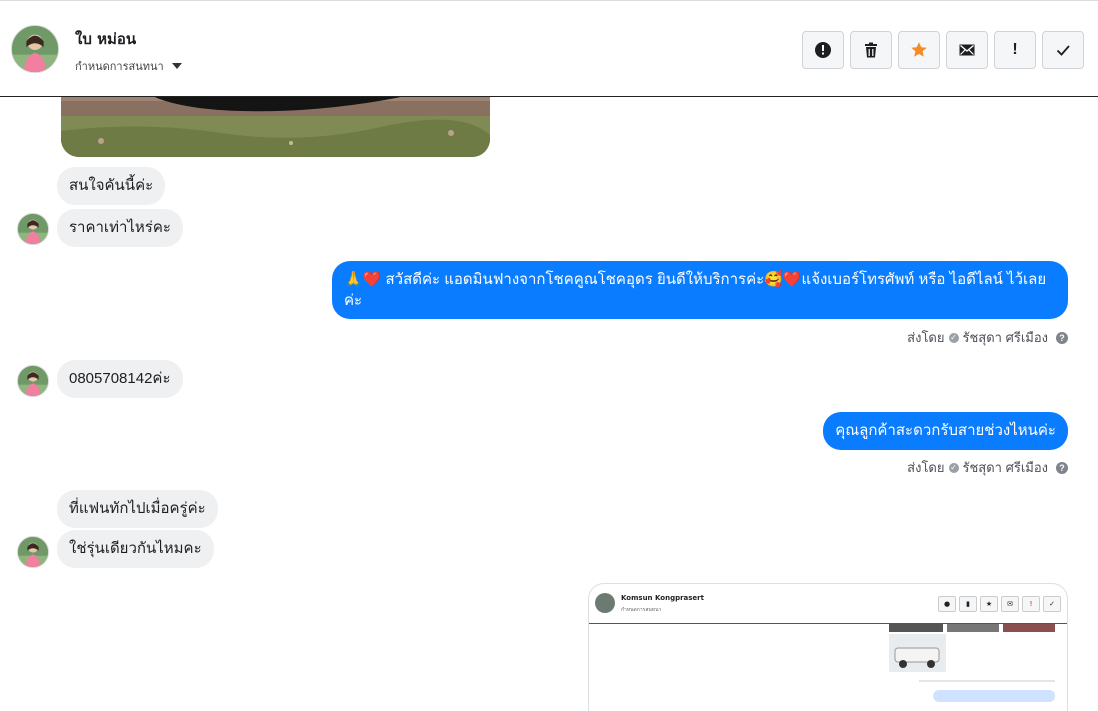 This screenshot has width=1098, height=711. Describe the element at coordinates (999, 604) in the screenshot. I see `screenshot-actions: ● ▮ ★ ✉ ! ✓` at that location.